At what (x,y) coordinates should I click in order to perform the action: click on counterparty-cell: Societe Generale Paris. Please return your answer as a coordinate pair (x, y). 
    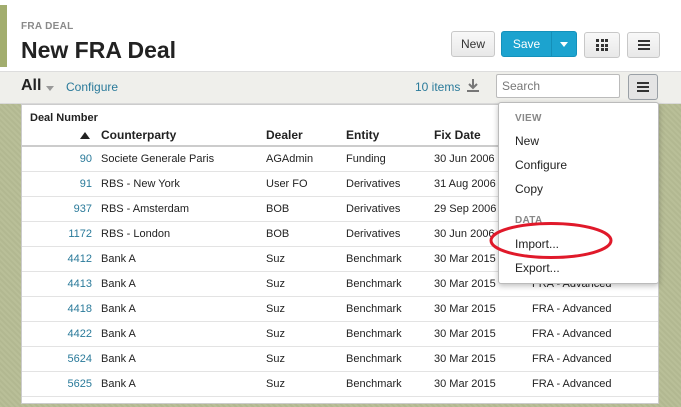
    Looking at the image, I should click on (182, 159).